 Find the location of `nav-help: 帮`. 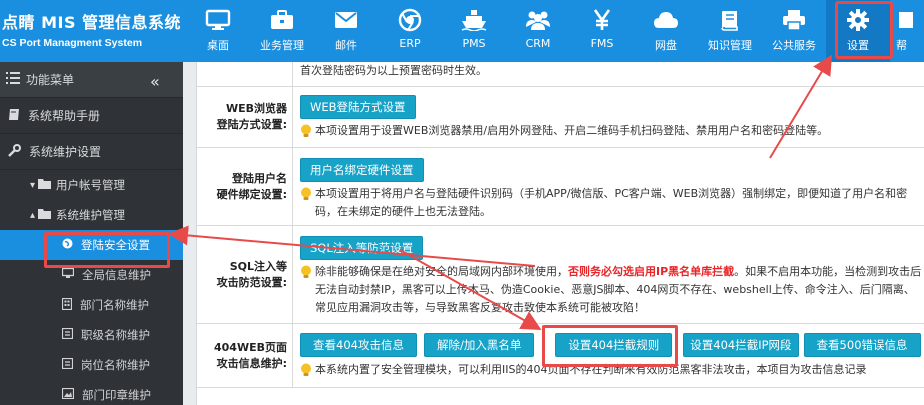

nav-help: 帮 is located at coordinates (905, 31).